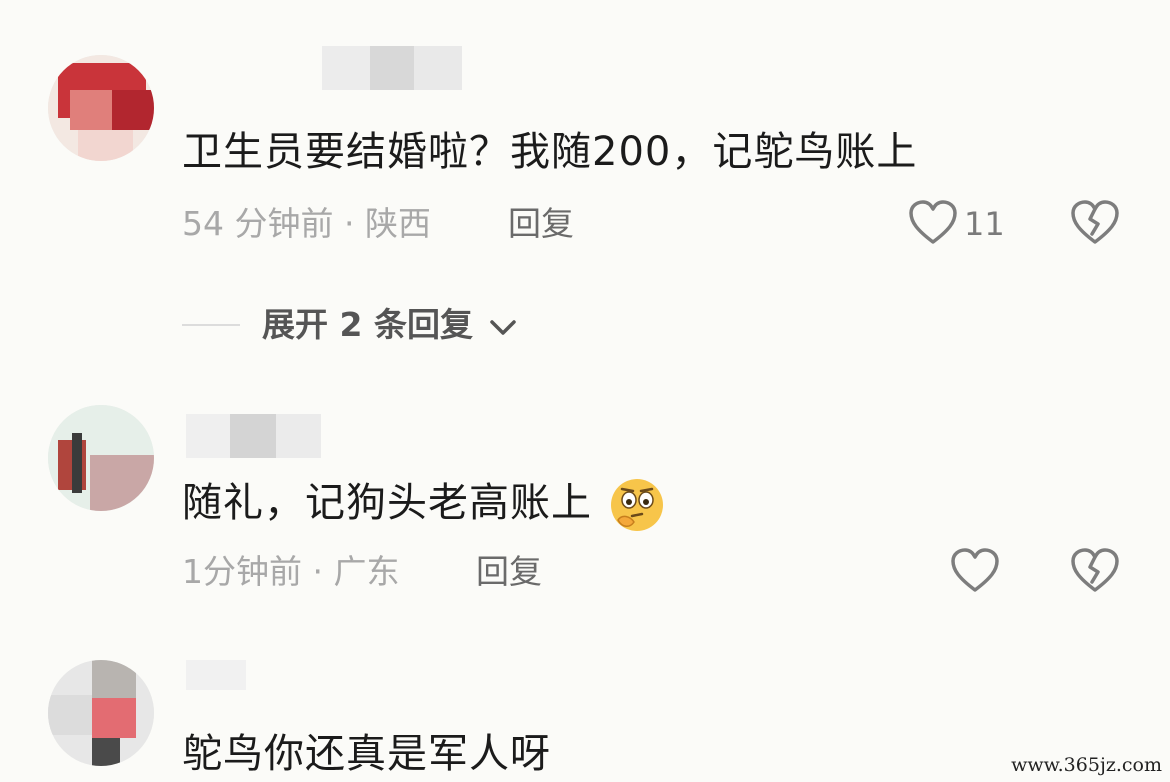  Describe the element at coordinates (366, 754) in the screenshot. I see `comment-text: 鸵鸟你还真是军人呀` at that location.